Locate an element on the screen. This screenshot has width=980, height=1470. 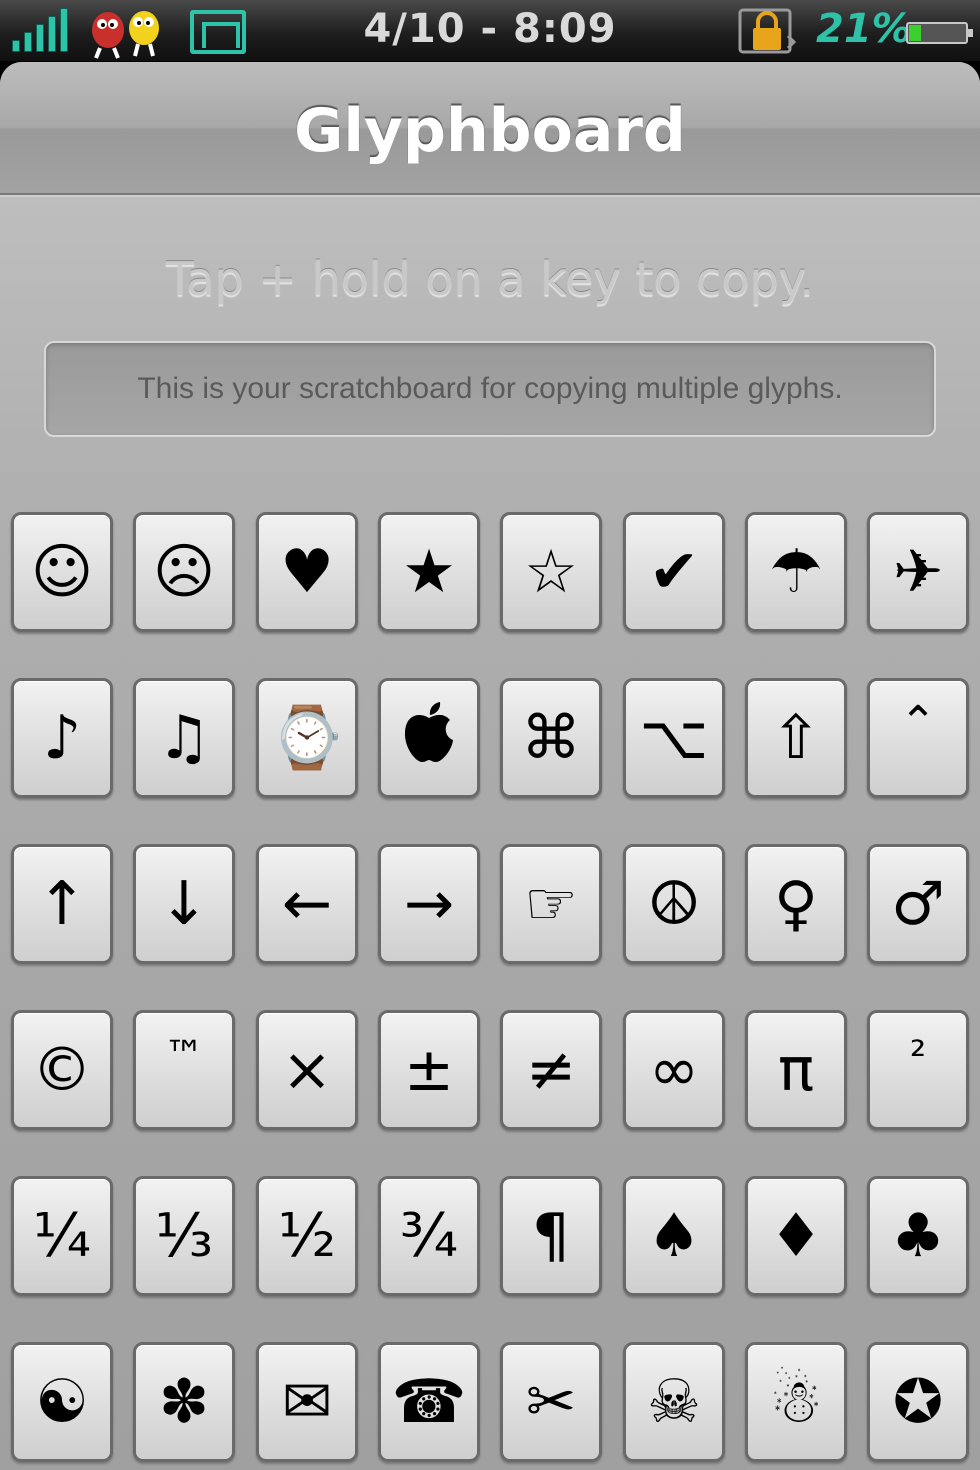
key-pilcrow: ¶ is located at coordinates (551, 1236).